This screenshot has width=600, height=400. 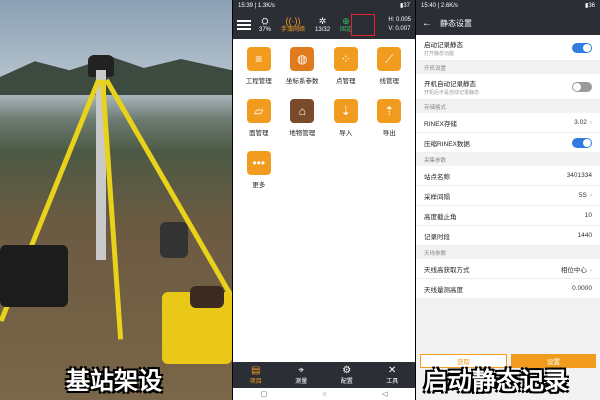 What do you see at coordinates (301, 375) in the screenshot?
I see `nav-item: ⌖ 测量` at bounding box center [301, 375].